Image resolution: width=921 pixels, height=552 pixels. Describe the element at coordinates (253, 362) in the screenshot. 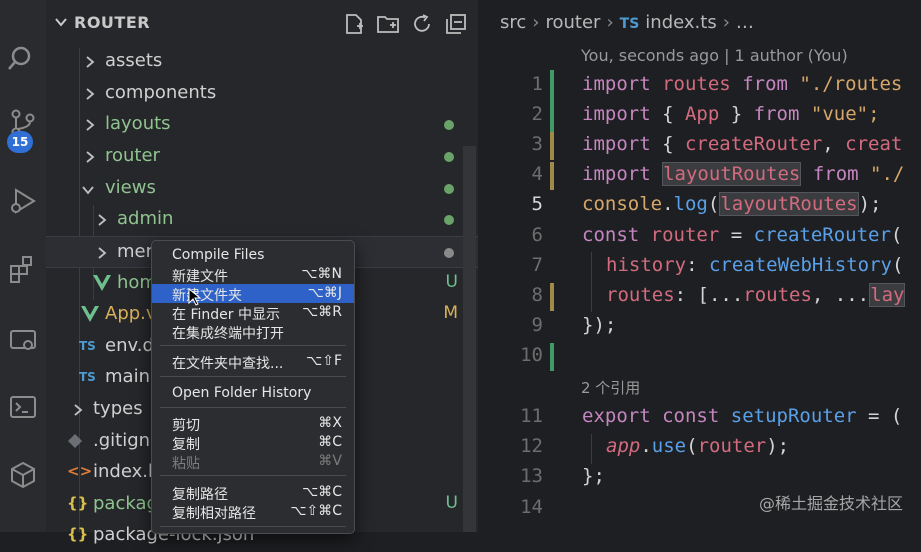

I see `menu-item-find-in-folder: 在文件夹中查找... ⌥⇧F` at that location.